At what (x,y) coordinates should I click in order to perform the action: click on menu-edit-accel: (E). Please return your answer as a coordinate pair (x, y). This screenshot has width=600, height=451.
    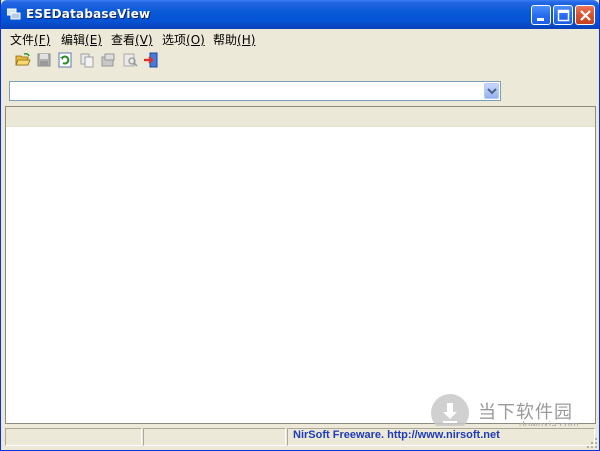
    Looking at the image, I should click on (93, 40).